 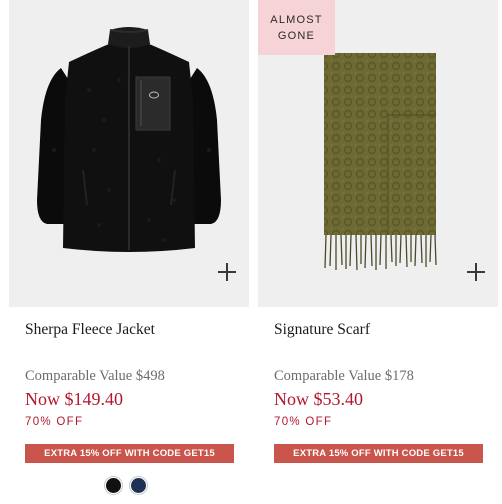 What do you see at coordinates (126, 485) in the screenshot?
I see `color-swatches` at bounding box center [126, 485].